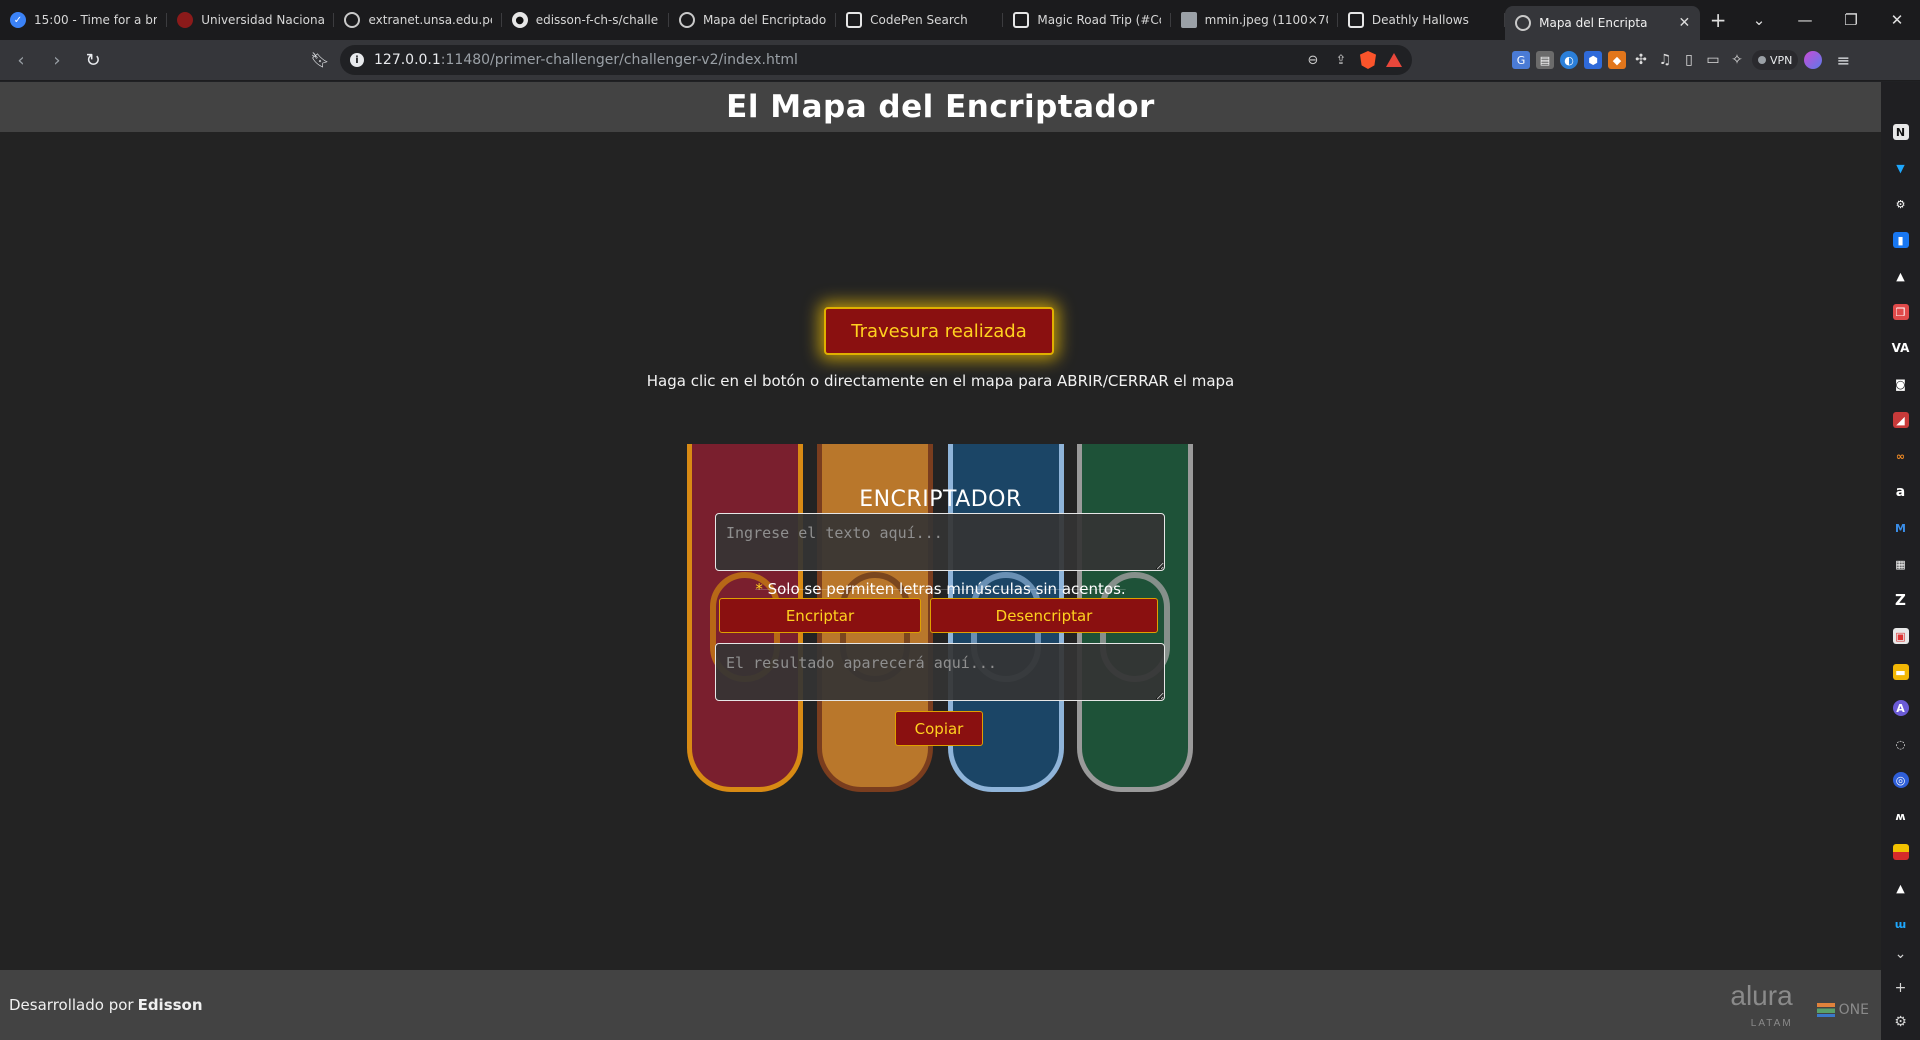 The width and height of the screenshot is (1920, 1040). Describe the element at coordinates (585, 20) in the screenshot. I see `browser-tab: ● edisson-f-ch-s/challen` at that location.